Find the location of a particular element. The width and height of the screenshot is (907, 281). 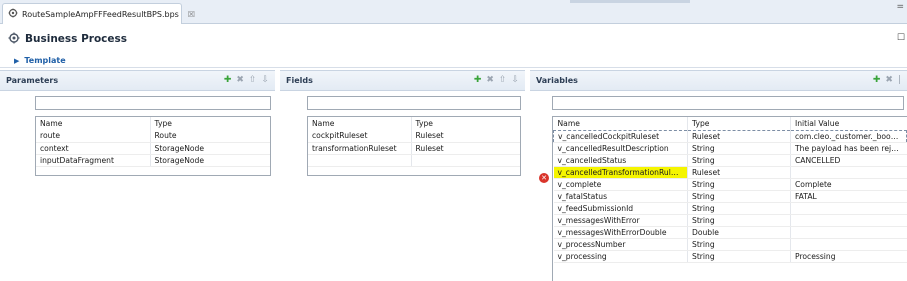

table-row: v_feedSubmissionId String is located at coordinates (730, 208).